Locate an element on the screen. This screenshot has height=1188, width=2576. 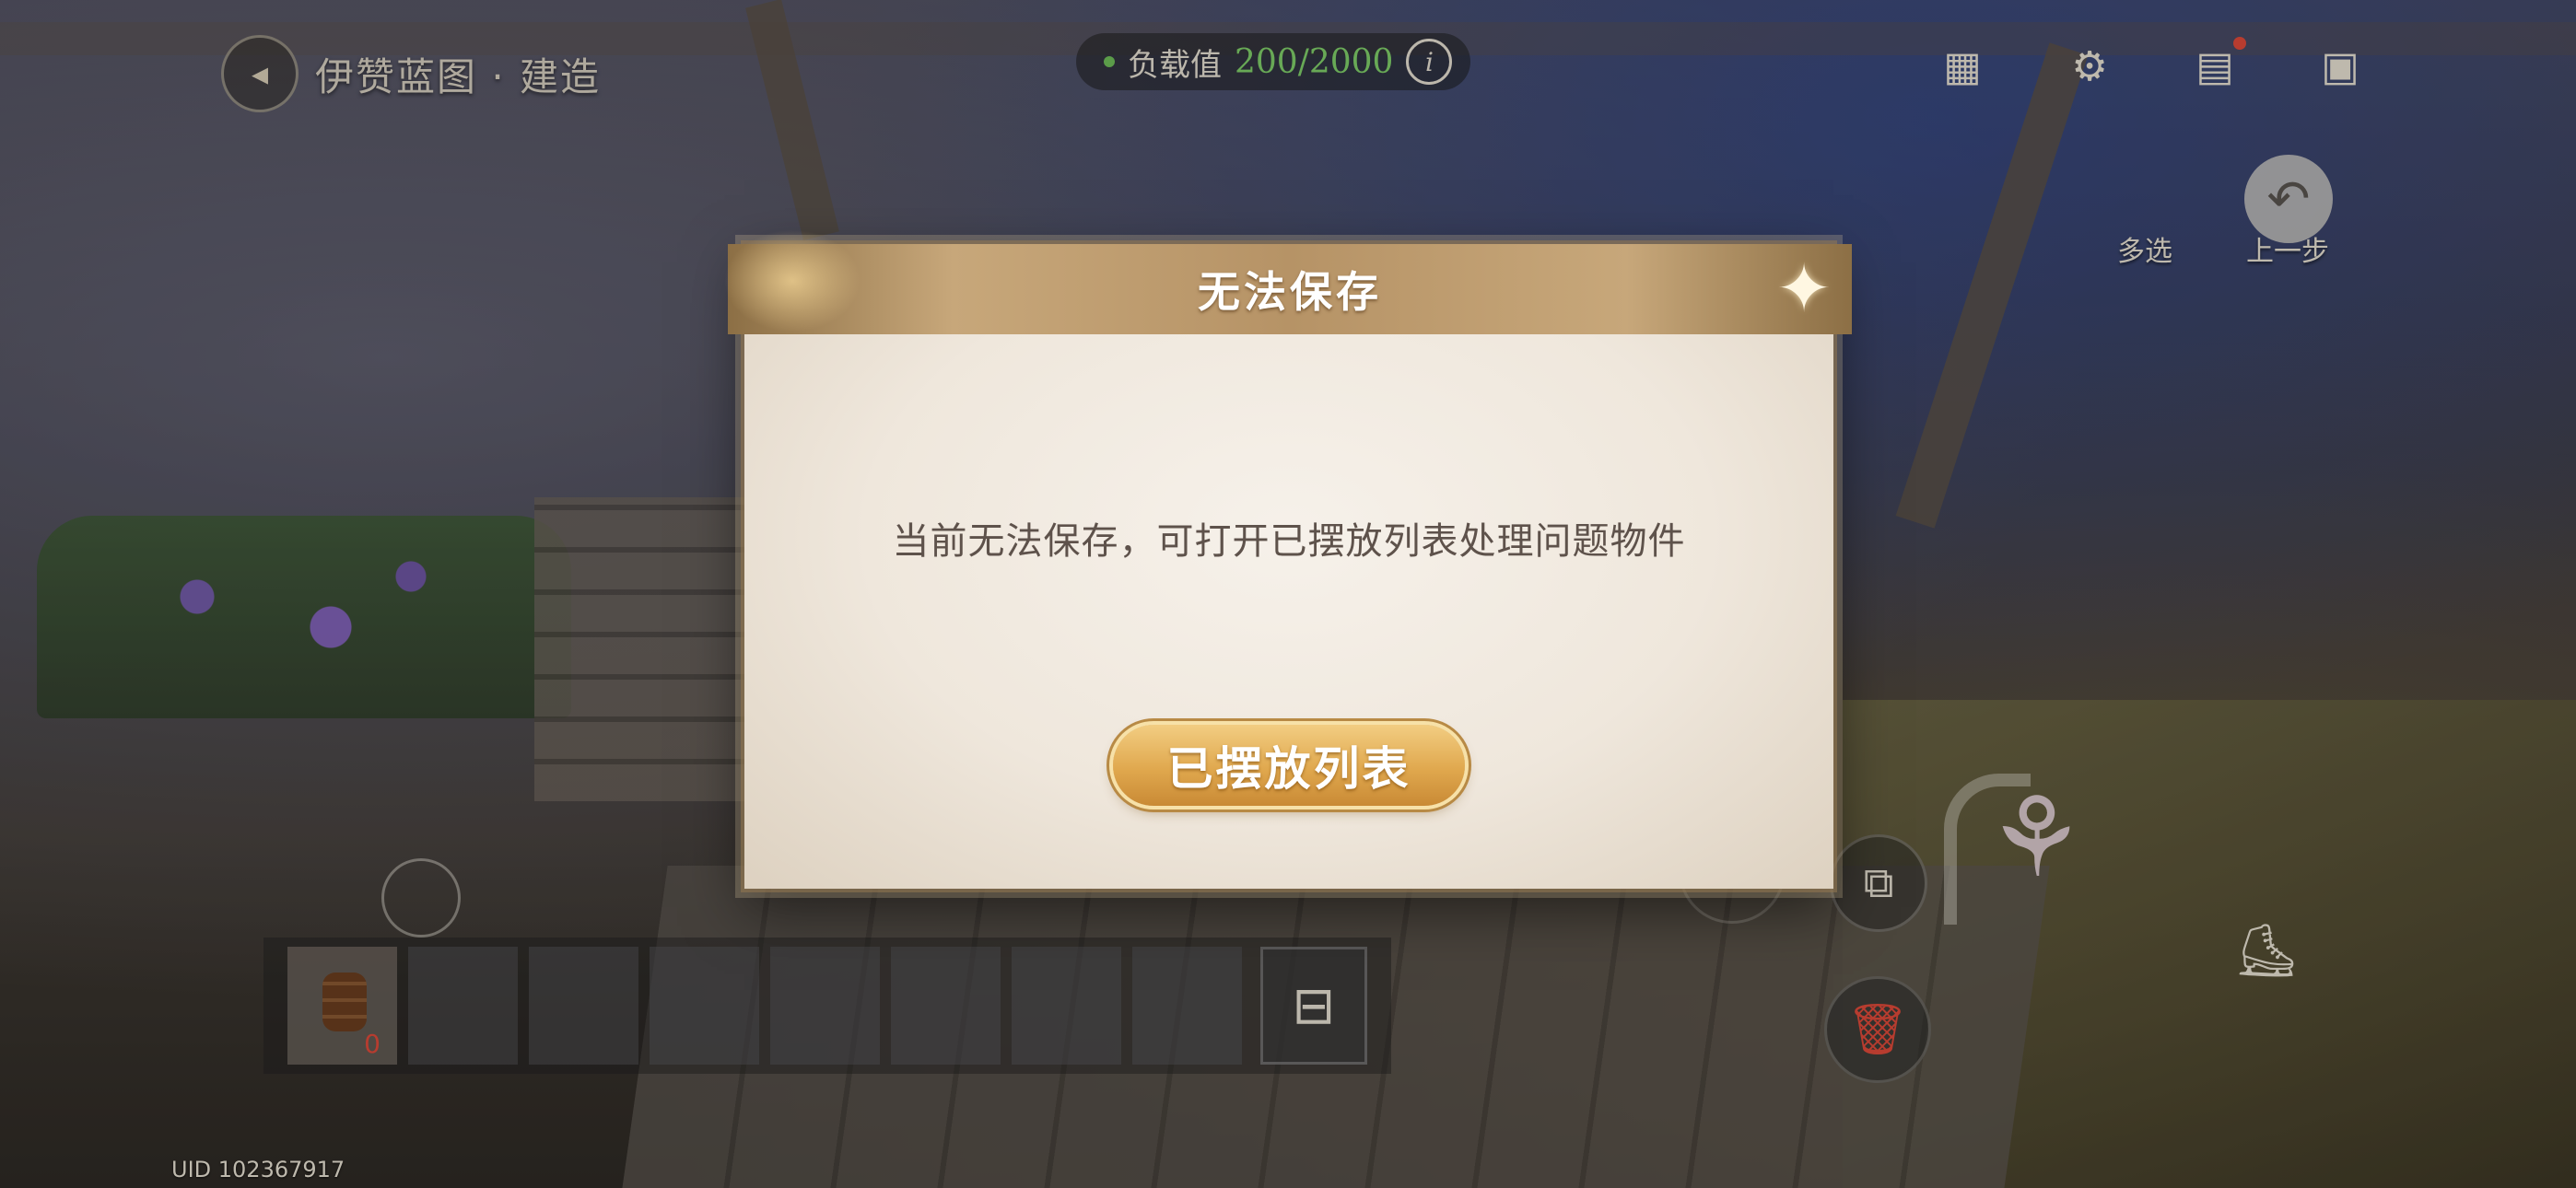
dialog-message: 当前无法保存，可打开已摆放列表处理问题物件 is located at coordinates (1289, 541).